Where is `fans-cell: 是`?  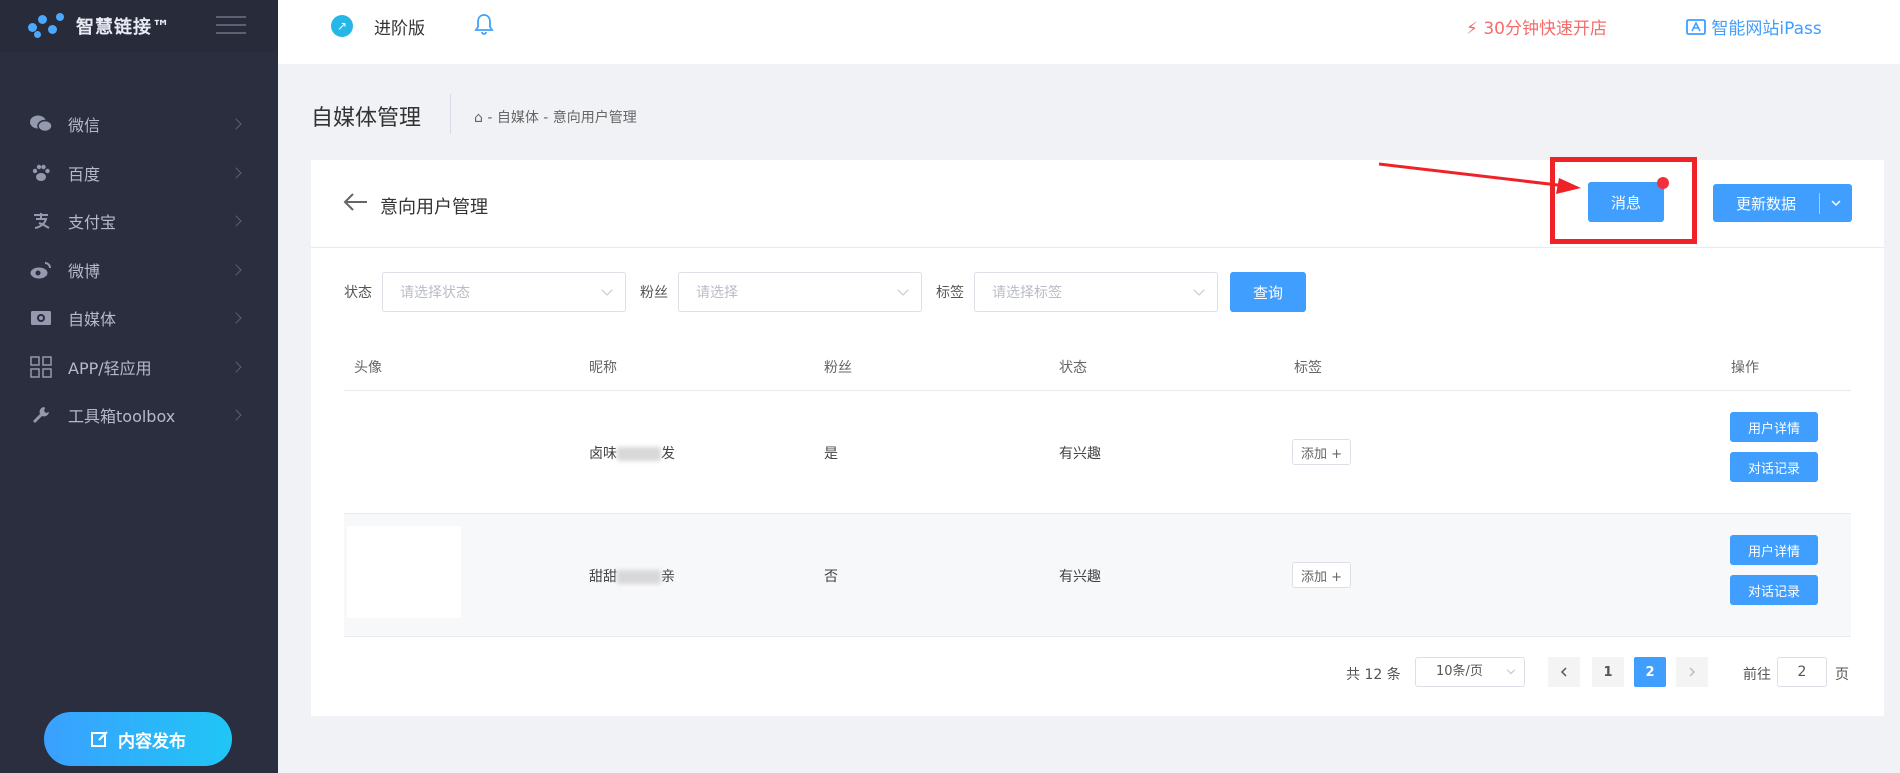
fans-cell: 是 is located at coordinates (831, 454).